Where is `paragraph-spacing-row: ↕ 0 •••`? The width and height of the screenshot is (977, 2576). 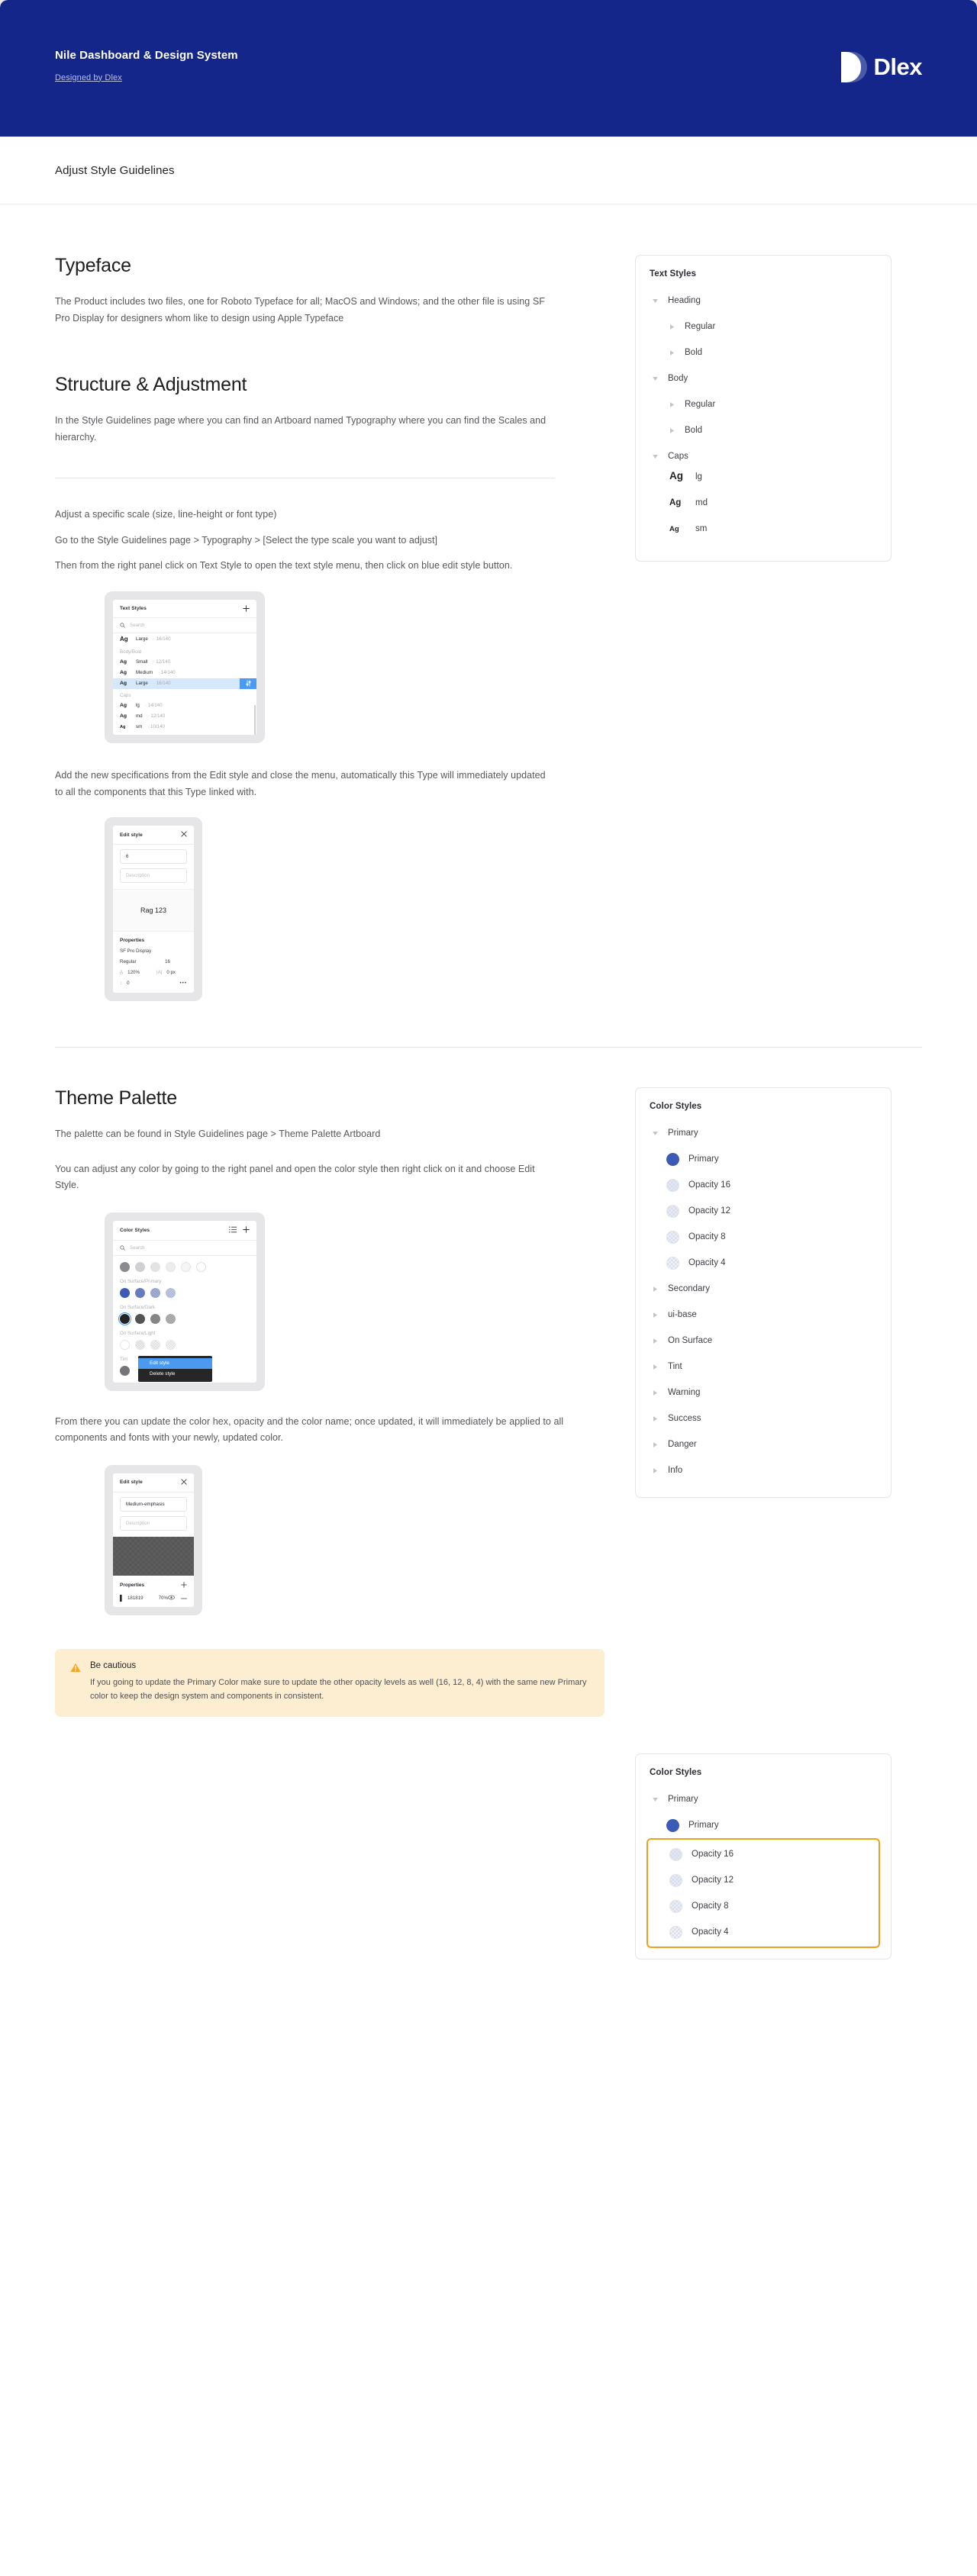
paragraph-spacing-row: ↕ 0 ••• is located at coordinates (153, 983).